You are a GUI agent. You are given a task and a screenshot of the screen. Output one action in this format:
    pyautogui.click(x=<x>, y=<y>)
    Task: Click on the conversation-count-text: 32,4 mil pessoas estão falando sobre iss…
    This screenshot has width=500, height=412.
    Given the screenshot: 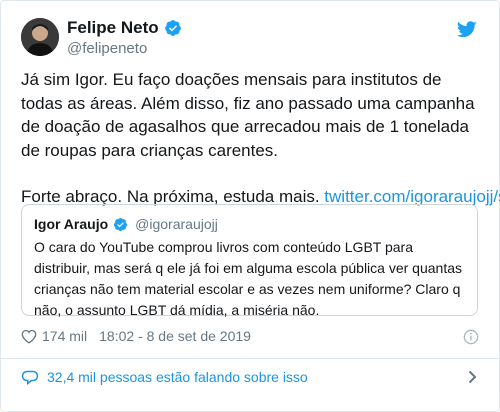 What is the action you would take?
    pyautogui.click(x=177, y=377)
    